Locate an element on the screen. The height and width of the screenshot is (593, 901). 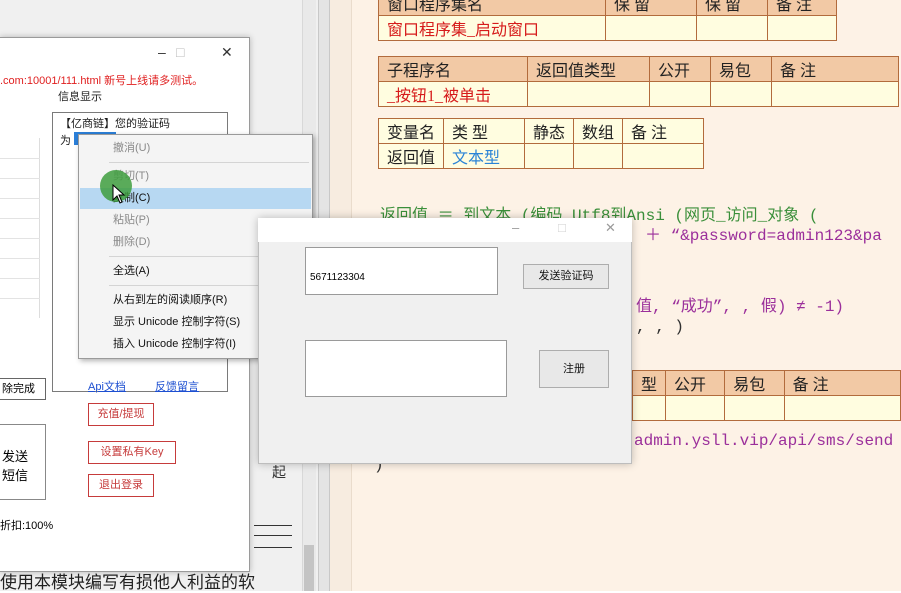
recharge-button: 充值/提现 is located at coordinates (121, 414).